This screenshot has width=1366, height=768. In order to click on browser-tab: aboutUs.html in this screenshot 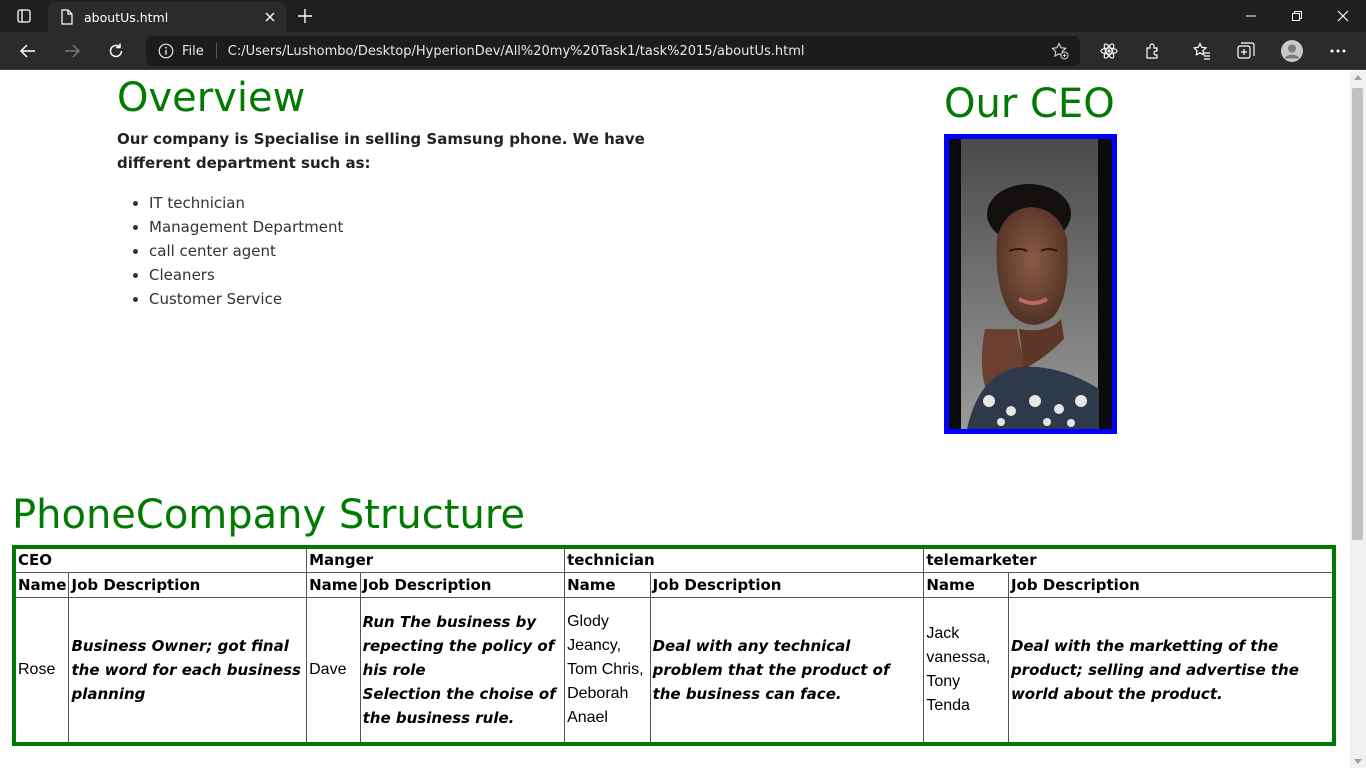, I will do `click(167, 17)`.